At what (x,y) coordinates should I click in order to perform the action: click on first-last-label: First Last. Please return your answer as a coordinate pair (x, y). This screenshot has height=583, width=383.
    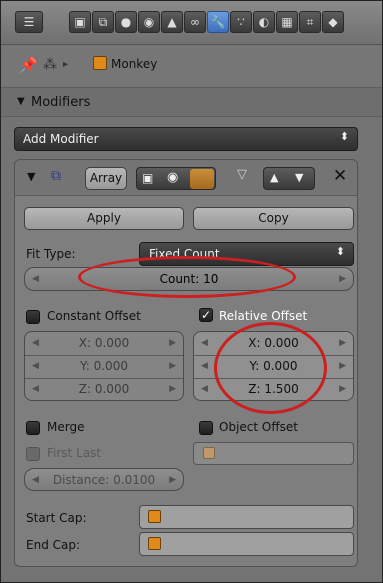
    Looking at the image, I should click on (74, 453).